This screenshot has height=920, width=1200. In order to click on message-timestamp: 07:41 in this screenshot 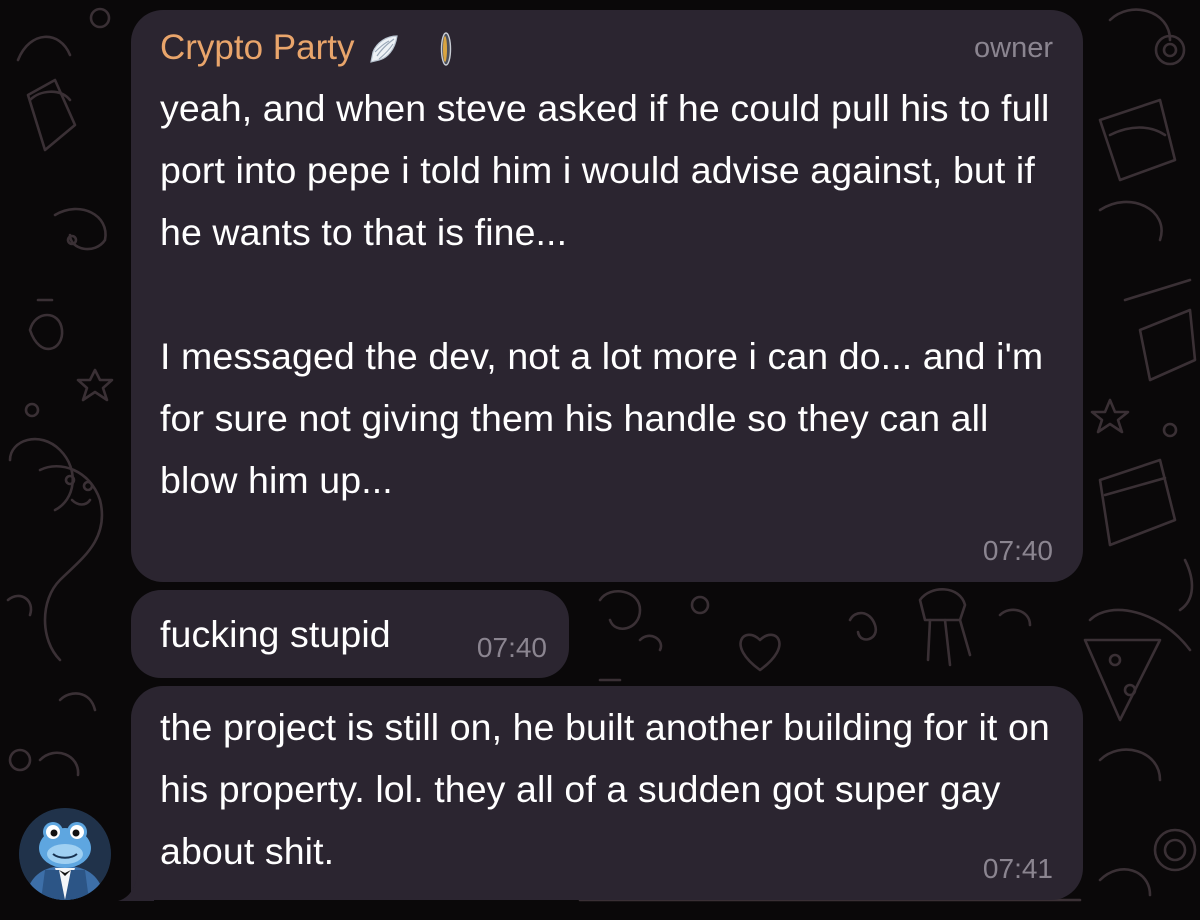, I will do `click(1017, 868)`.